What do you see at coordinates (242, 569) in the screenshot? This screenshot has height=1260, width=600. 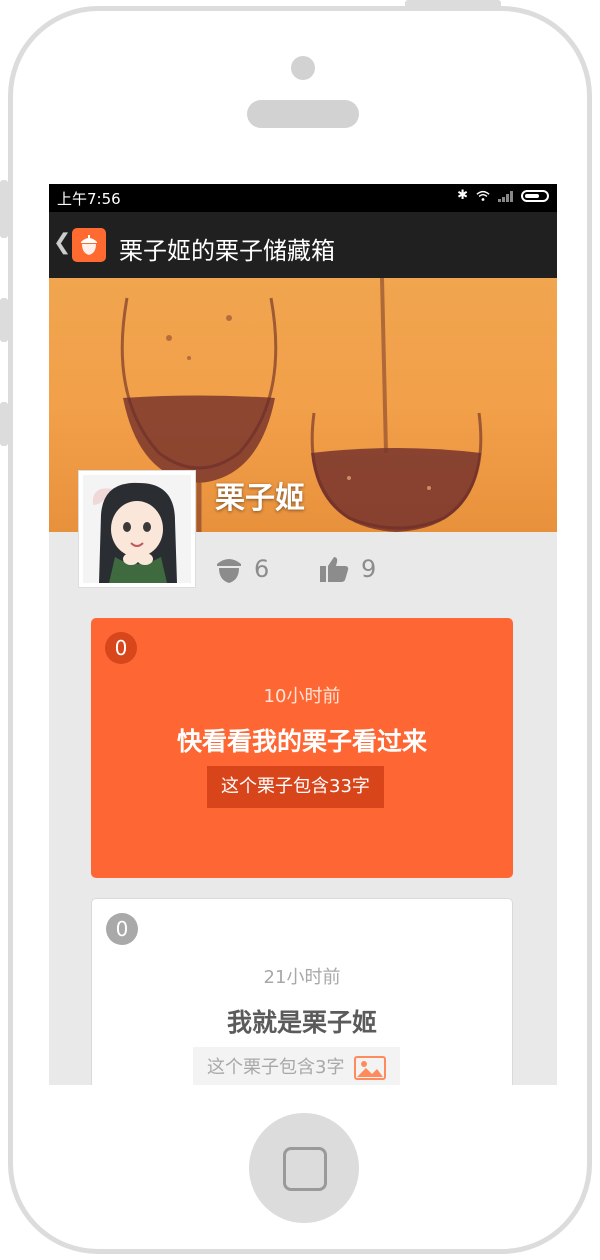 I see `acorn-count-stat: 6` at bounding box center [242, 569].